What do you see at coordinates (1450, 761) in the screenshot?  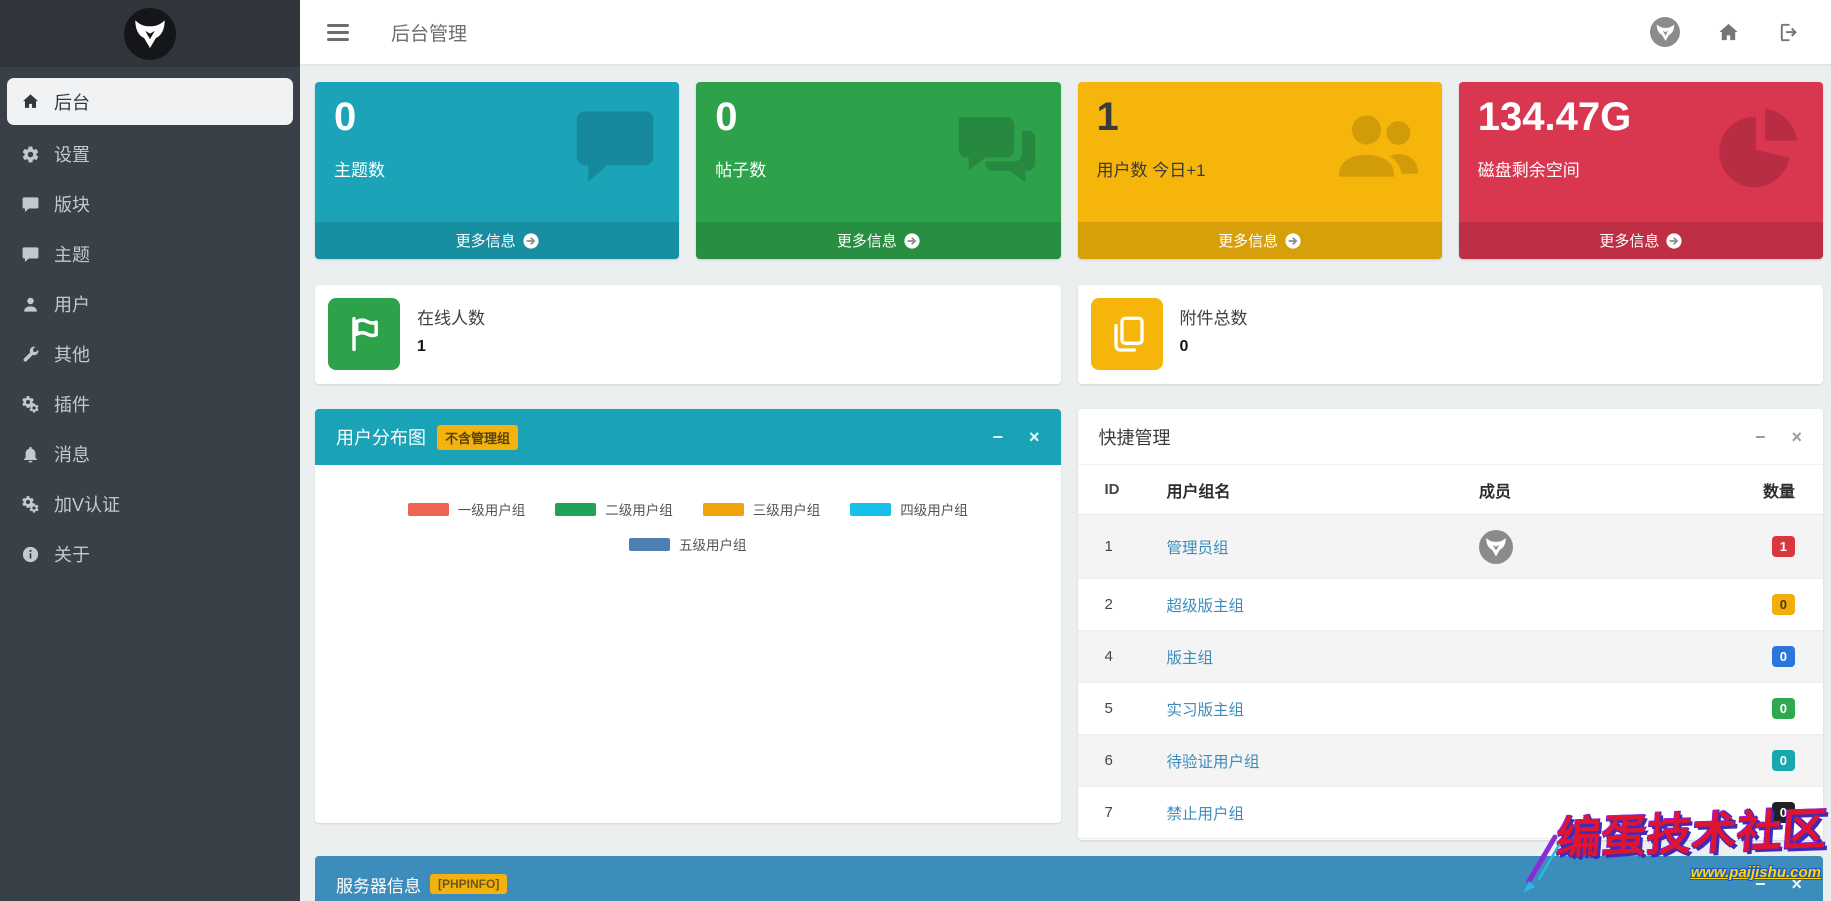 I see `table-row: 6 待验证用户组 0` at bounding box center [1450, 761].